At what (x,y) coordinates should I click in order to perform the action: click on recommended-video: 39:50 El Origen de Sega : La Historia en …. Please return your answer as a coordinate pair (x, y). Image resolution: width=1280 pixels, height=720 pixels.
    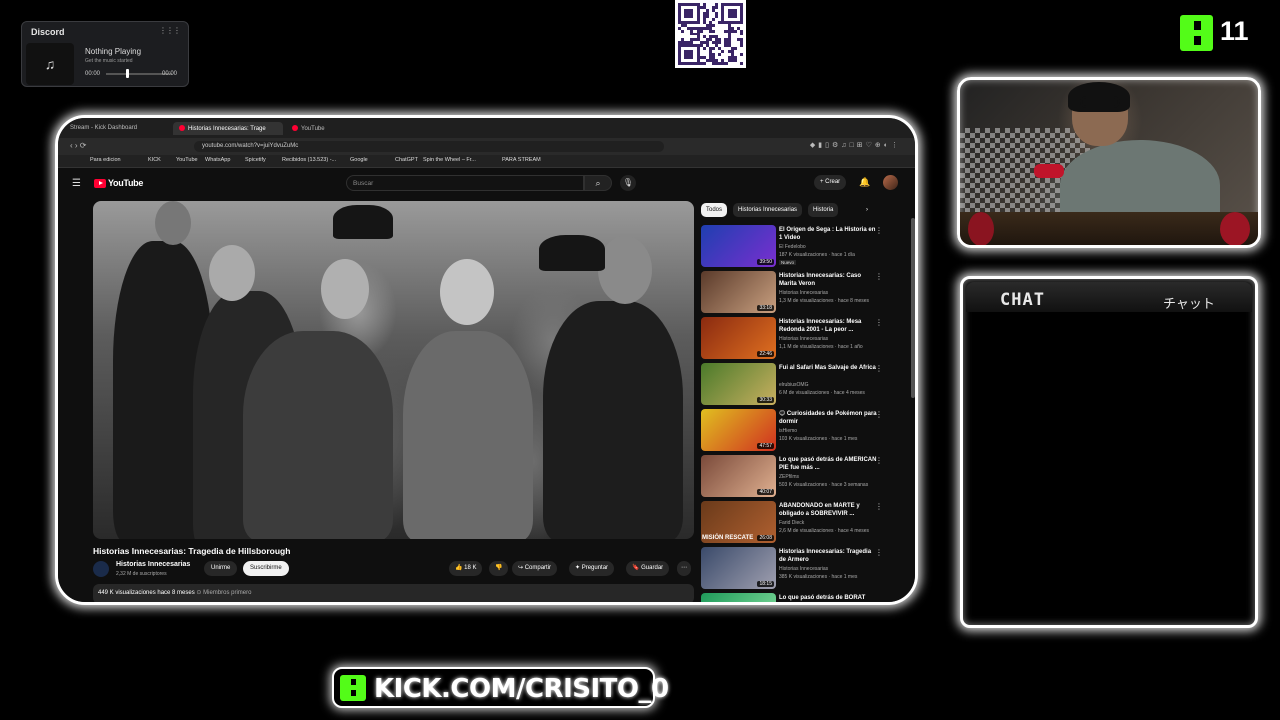
    Looking at the image, I should click on (806, 247).